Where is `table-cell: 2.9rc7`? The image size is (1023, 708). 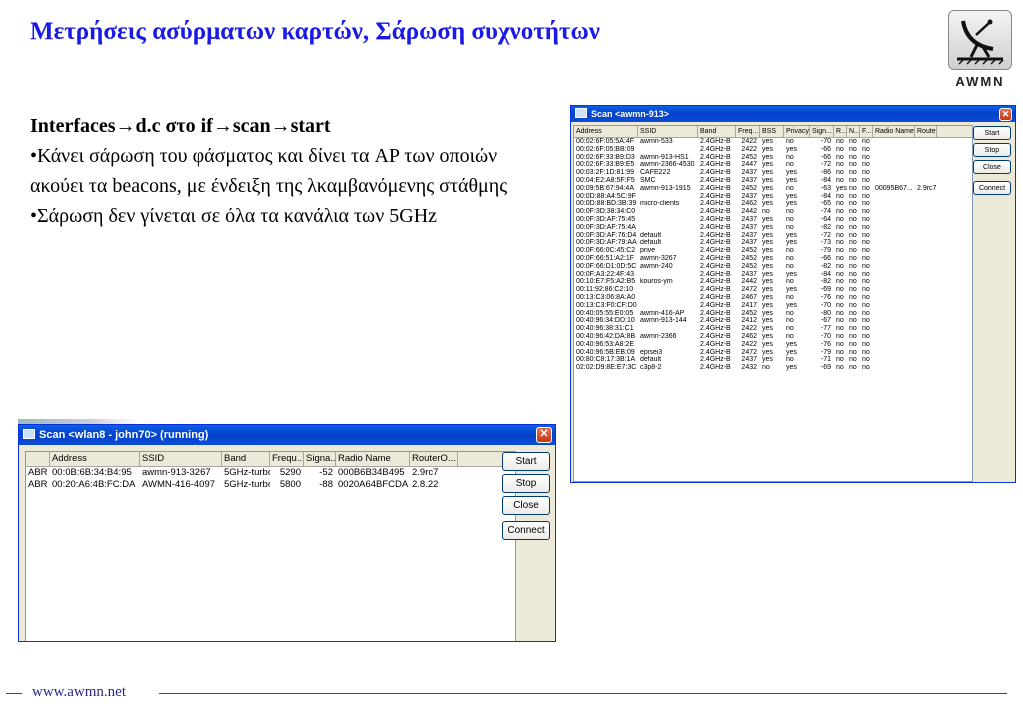 table-cell: 2.9rc7 is located at coordinates (927, 188).